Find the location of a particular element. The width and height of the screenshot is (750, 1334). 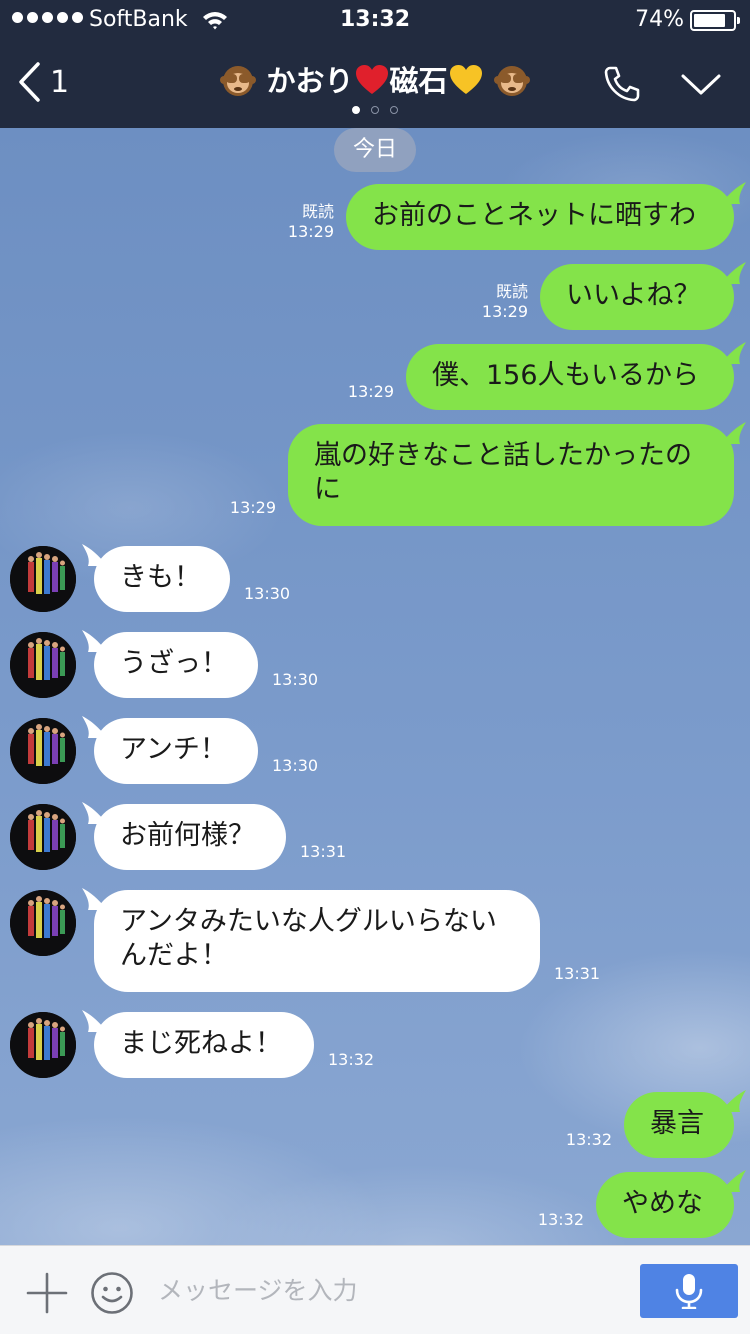

unread-count: 1 is located at coordinates (60, 82).